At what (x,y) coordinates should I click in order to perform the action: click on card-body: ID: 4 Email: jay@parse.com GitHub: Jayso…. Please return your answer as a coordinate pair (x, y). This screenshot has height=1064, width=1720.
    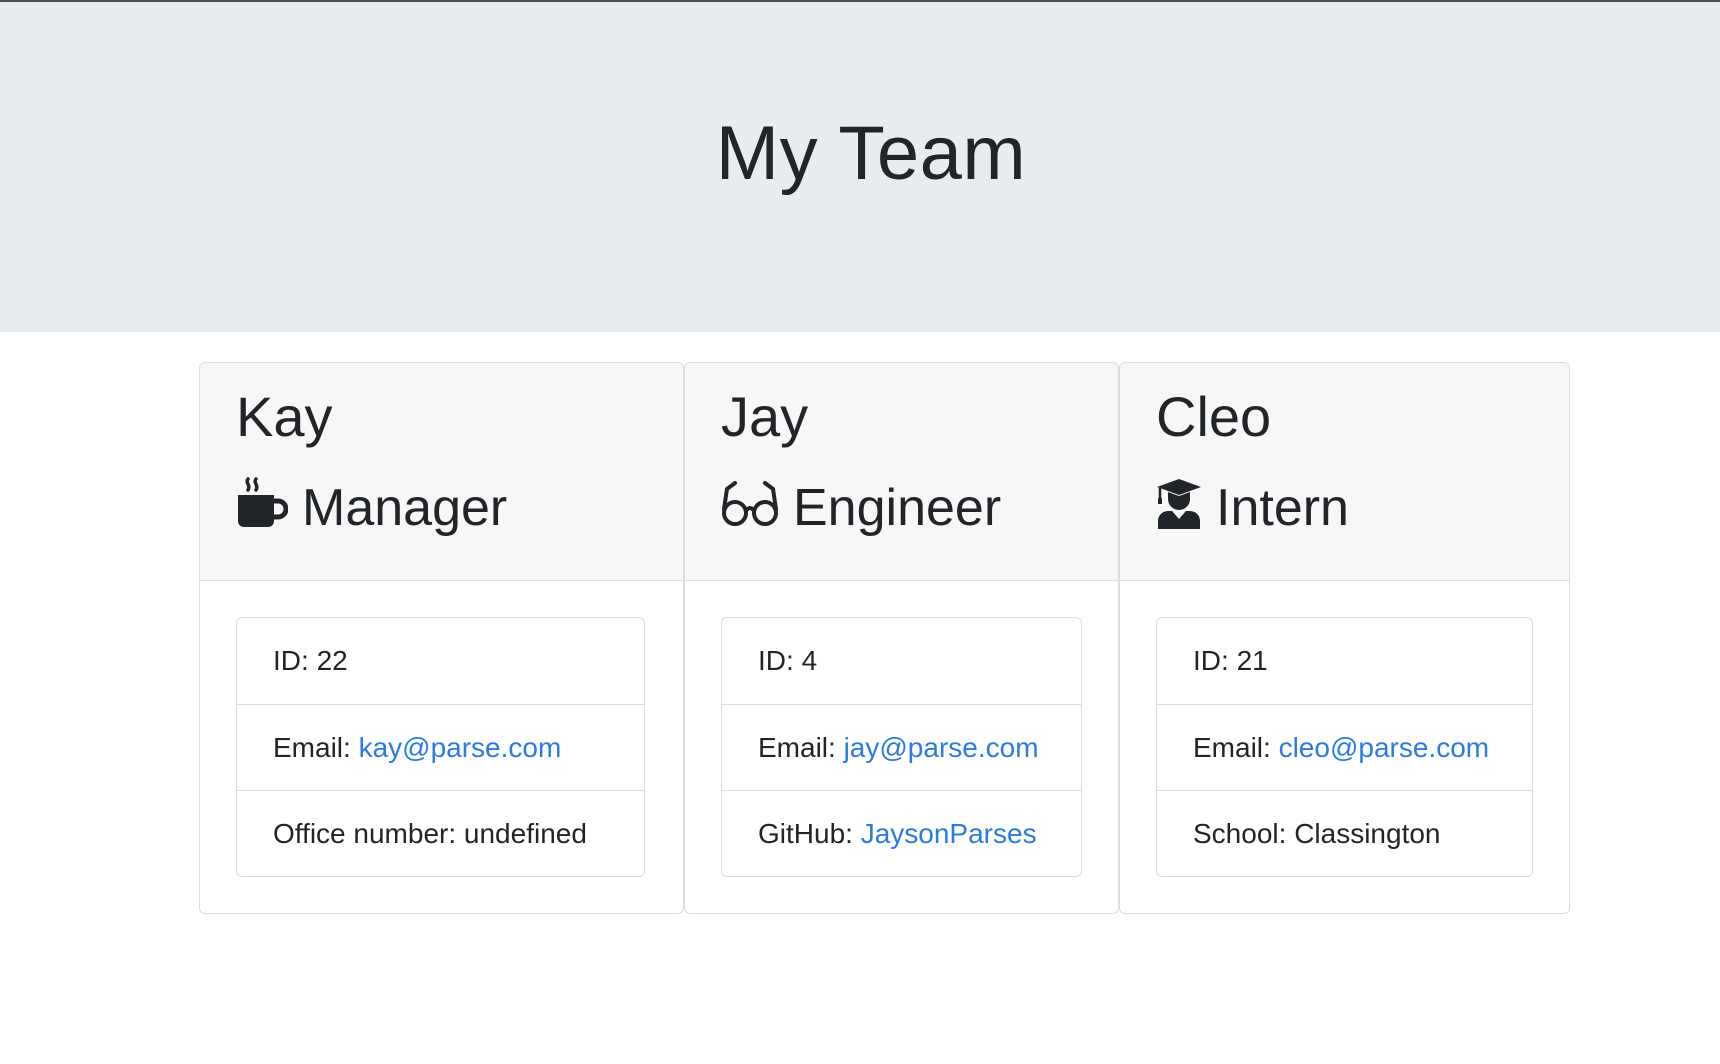
    Looking at the image, I should click on (901, 747).